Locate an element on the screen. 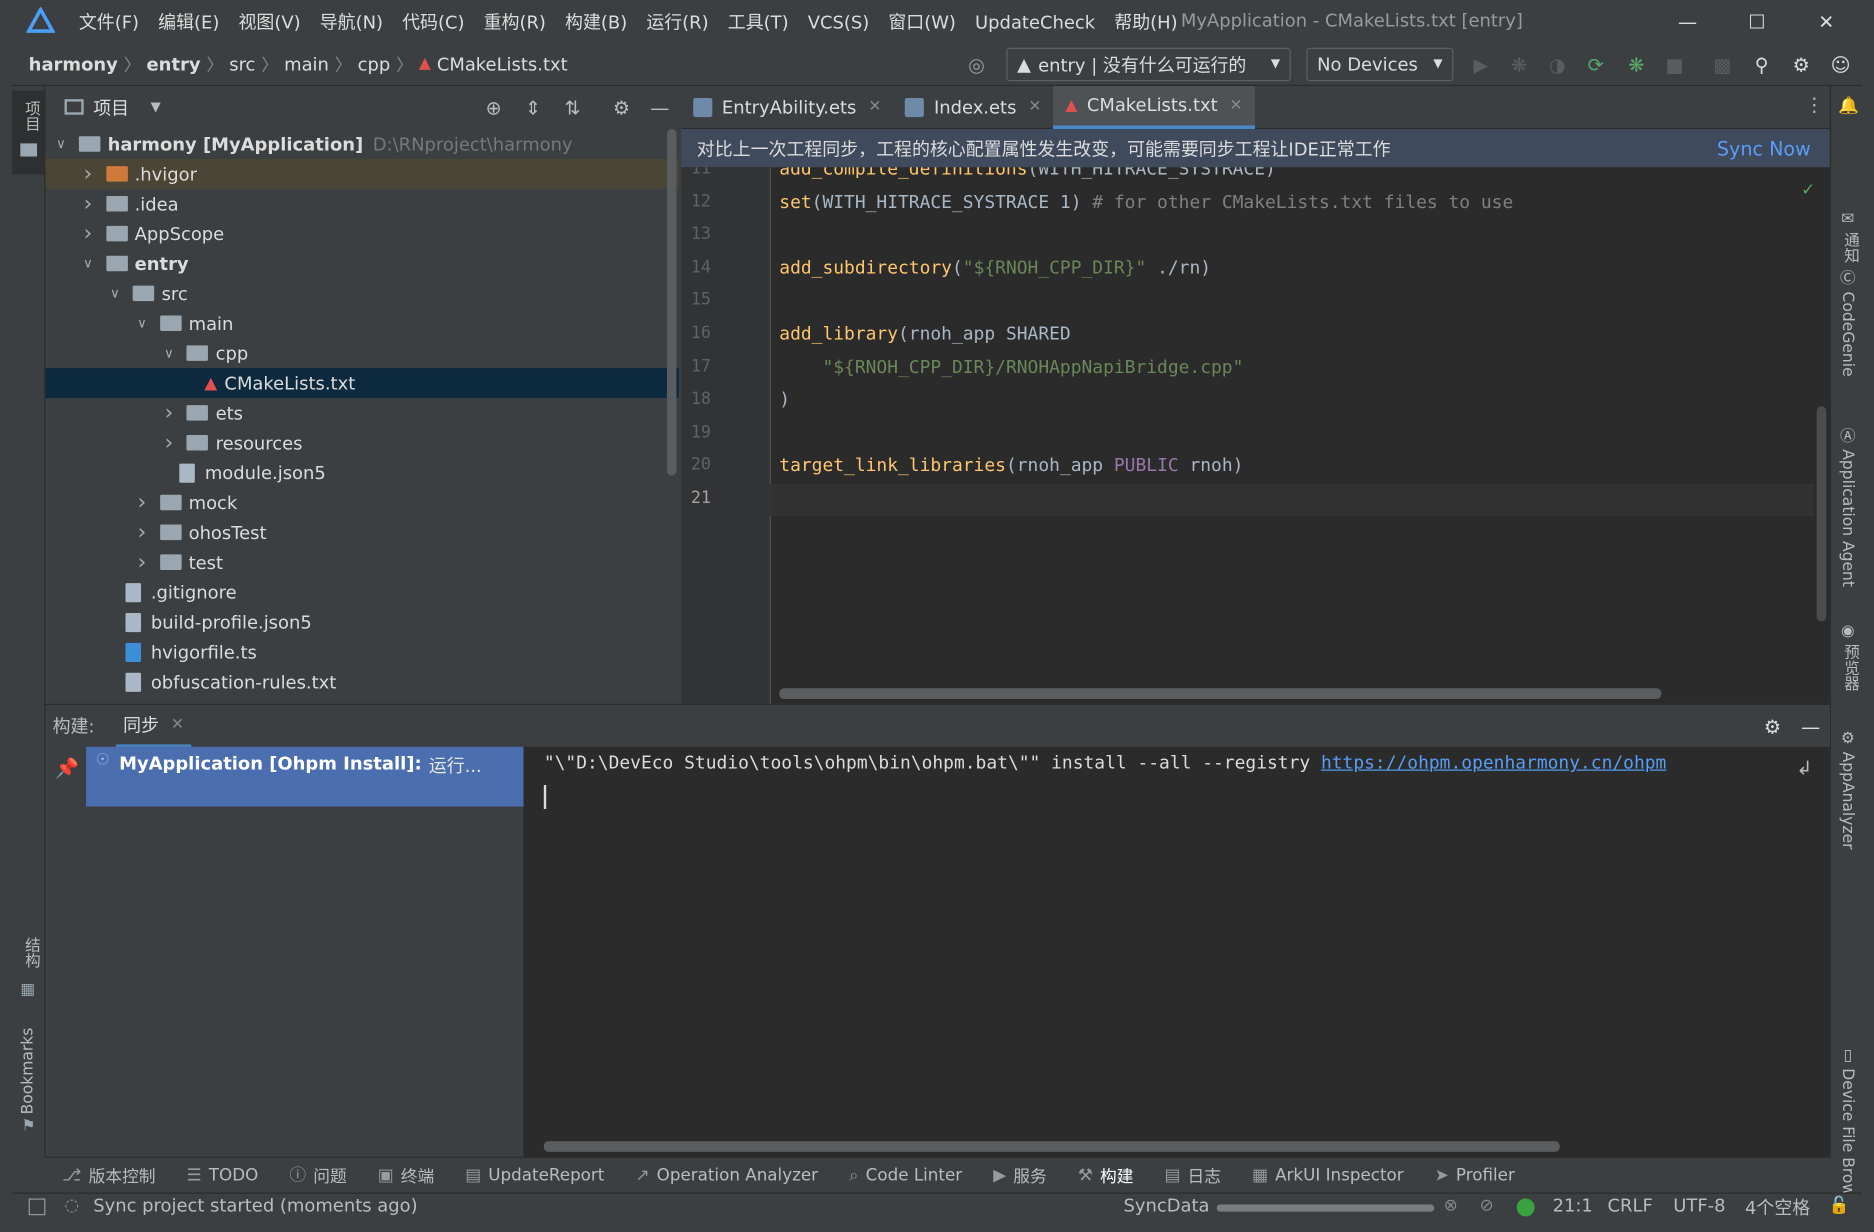 The width and height of the screenshot is (1874, 1232). tree-node: obfuscation-rules.txt is located at coordinates (361, 682).